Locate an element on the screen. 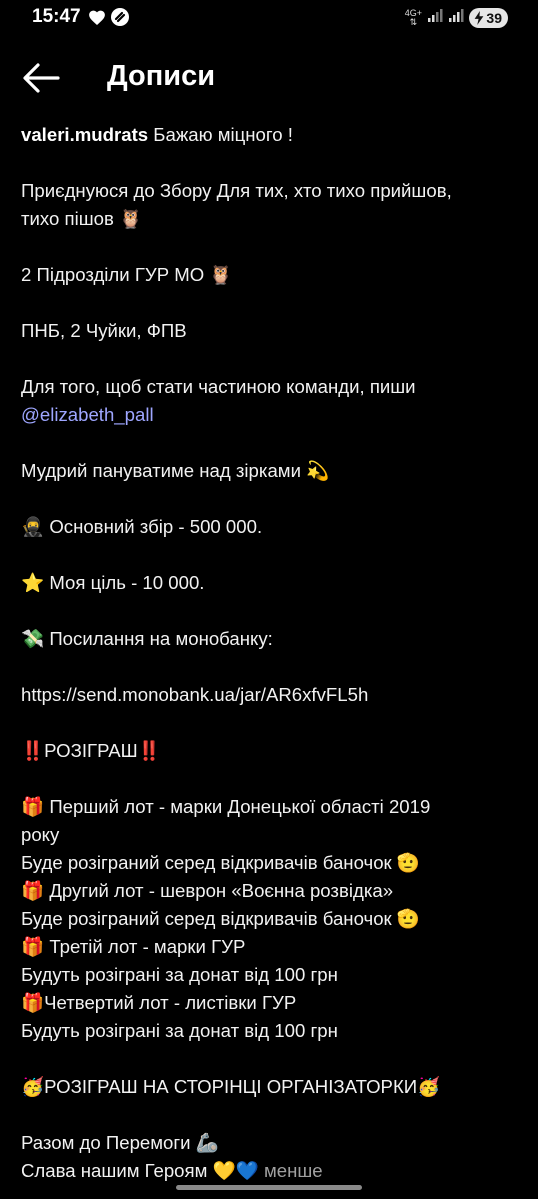 Image resolution: width=538 pixels, height=1199 pixels. caption-line: 🥷 Основний збір - 500 000. is located at coordinates (142, 526).